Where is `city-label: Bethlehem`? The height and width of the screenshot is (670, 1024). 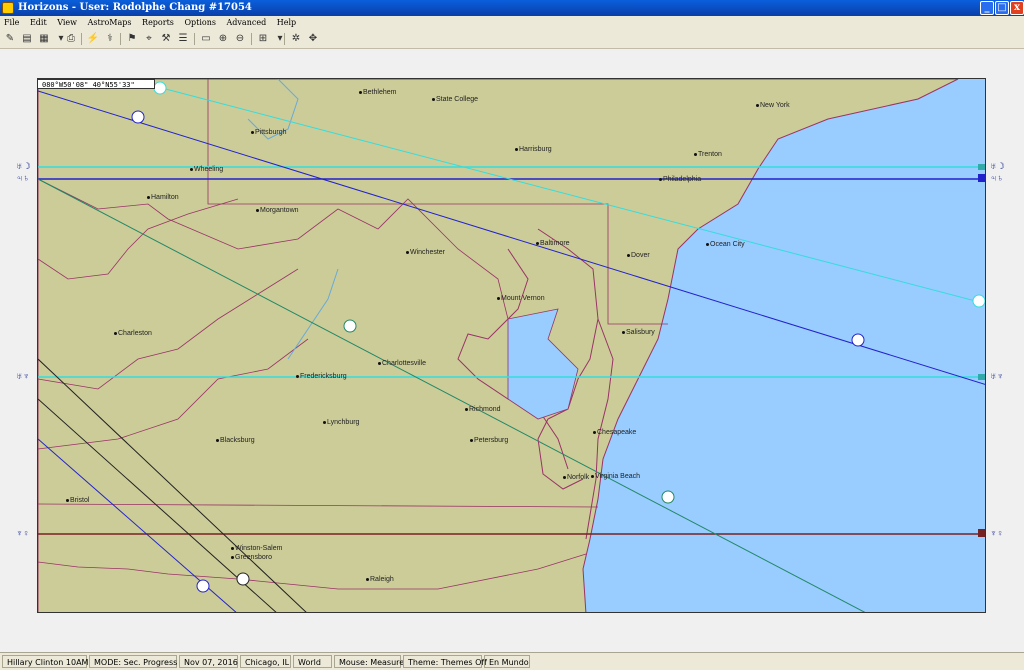 city-label: Bethlehem is located at coordinates (377, 93).